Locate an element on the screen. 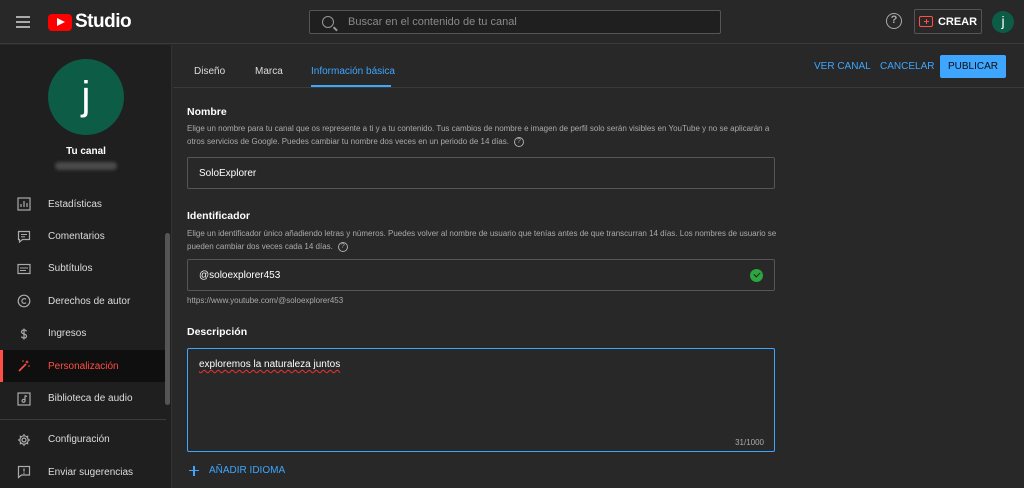 The height and width of the screenshot is (488, 1024). sidebar-item-derechos-de-autor: Derechos de autor is located at coordinates (83, 301).